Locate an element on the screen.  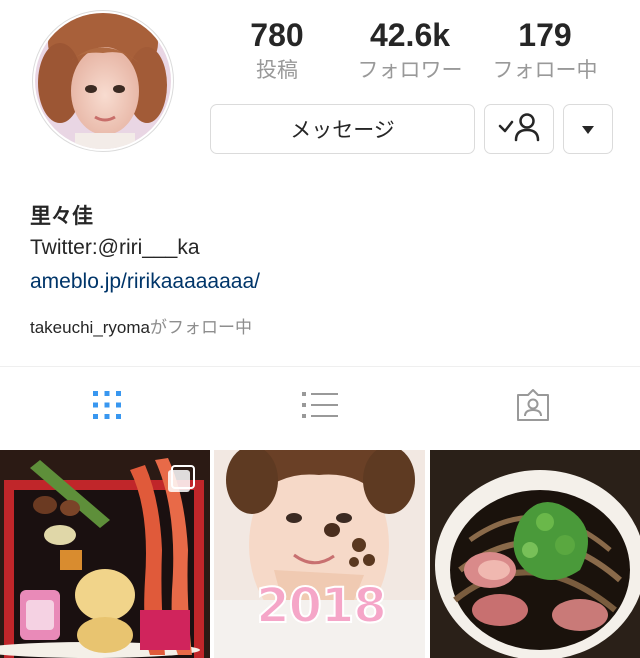
stat-posts: 780 投稿 is located at coordinates (277, 50).